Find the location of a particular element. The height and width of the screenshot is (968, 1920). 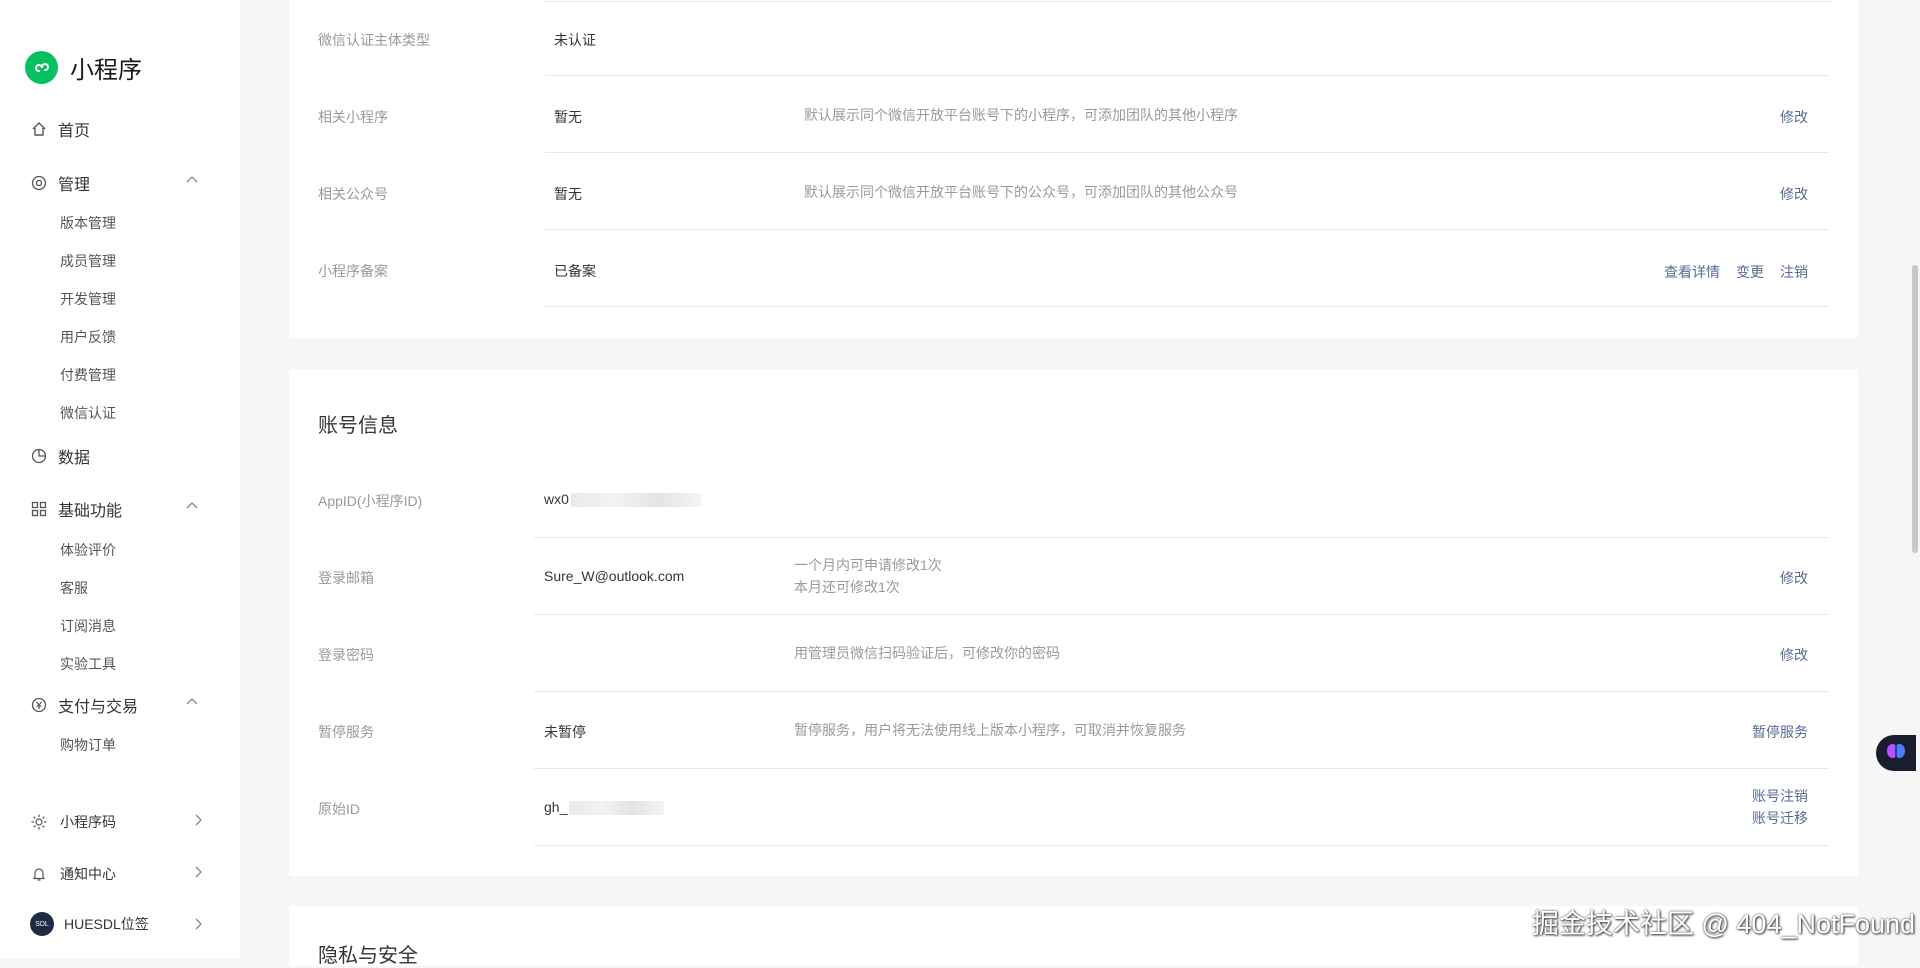

section-title: 账号信息 is located at coordinates (358, 426).